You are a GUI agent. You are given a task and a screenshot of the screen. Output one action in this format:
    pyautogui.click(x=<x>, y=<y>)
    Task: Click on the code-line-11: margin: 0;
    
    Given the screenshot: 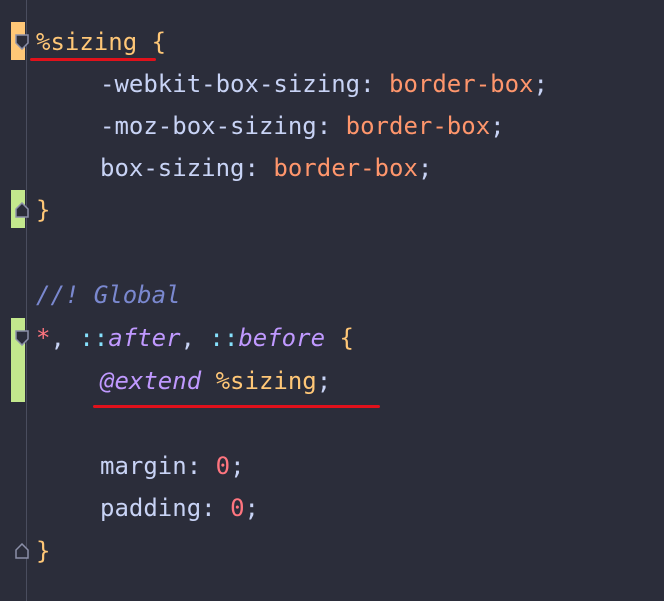 What is the action you would take?
    pyautogui.click(x=140, y=466)
    